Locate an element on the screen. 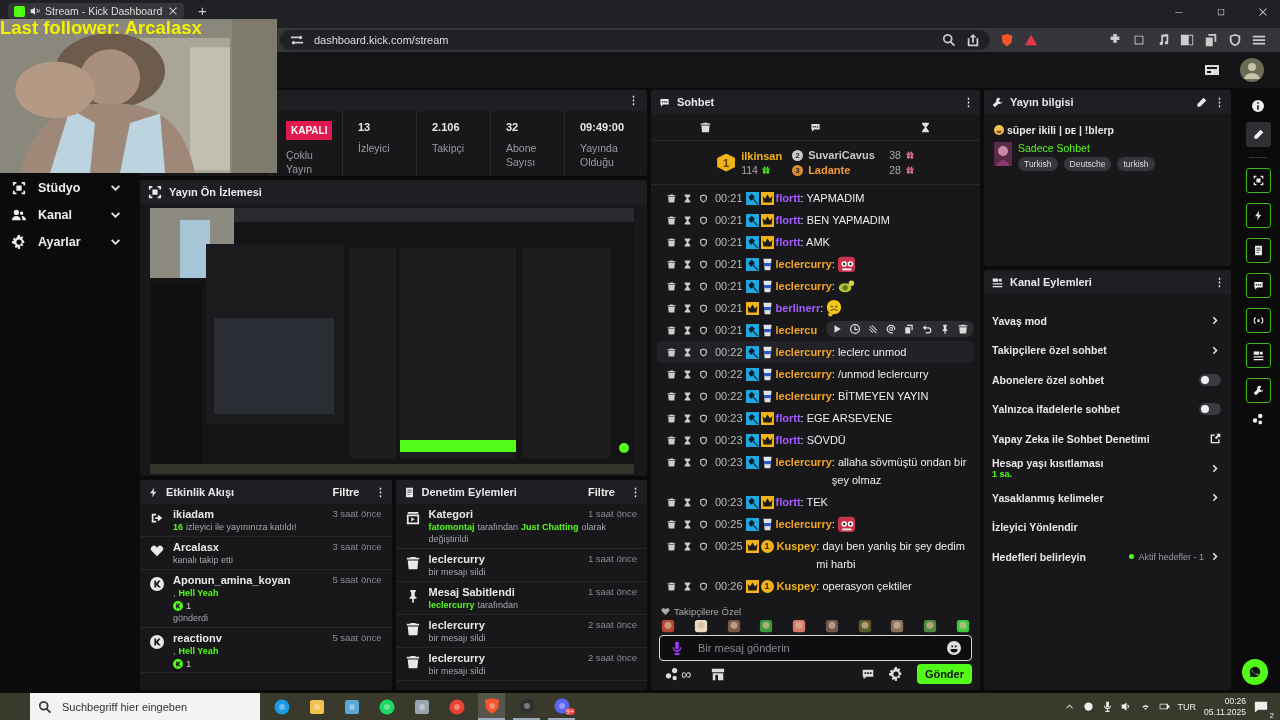  event-user: Aponun_amina_koyan is located at coordinates (232, 580).